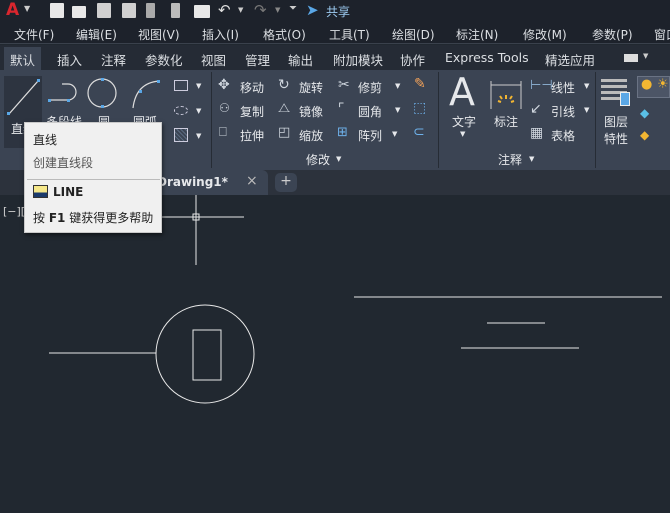  I want to click on leader-button: 引线, so click(563, 111).